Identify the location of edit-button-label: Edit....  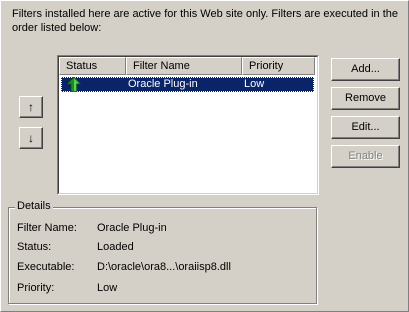
(365, 127).